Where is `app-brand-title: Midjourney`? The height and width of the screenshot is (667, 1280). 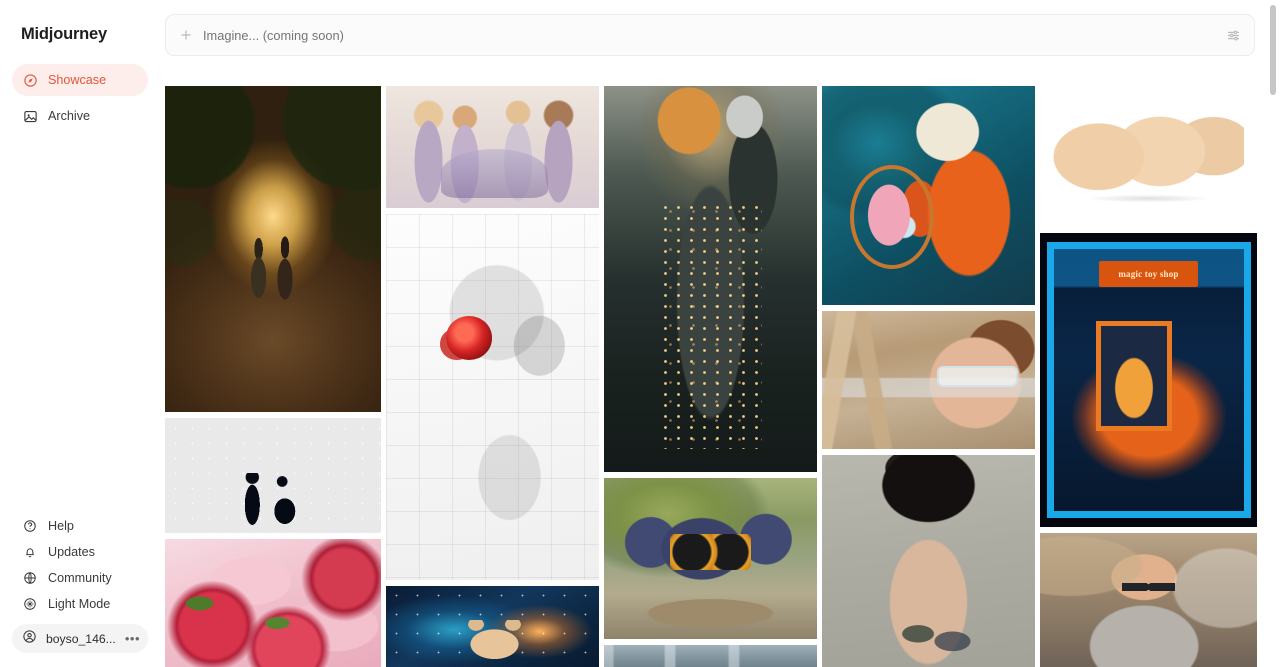
app-brand-title: Midjourney is located at coordinates (64, 34).